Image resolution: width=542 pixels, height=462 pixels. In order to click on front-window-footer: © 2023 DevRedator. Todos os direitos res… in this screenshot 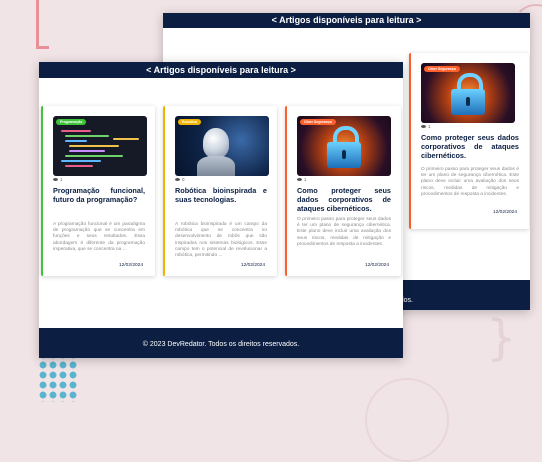, I will do `click(221, 343)`.